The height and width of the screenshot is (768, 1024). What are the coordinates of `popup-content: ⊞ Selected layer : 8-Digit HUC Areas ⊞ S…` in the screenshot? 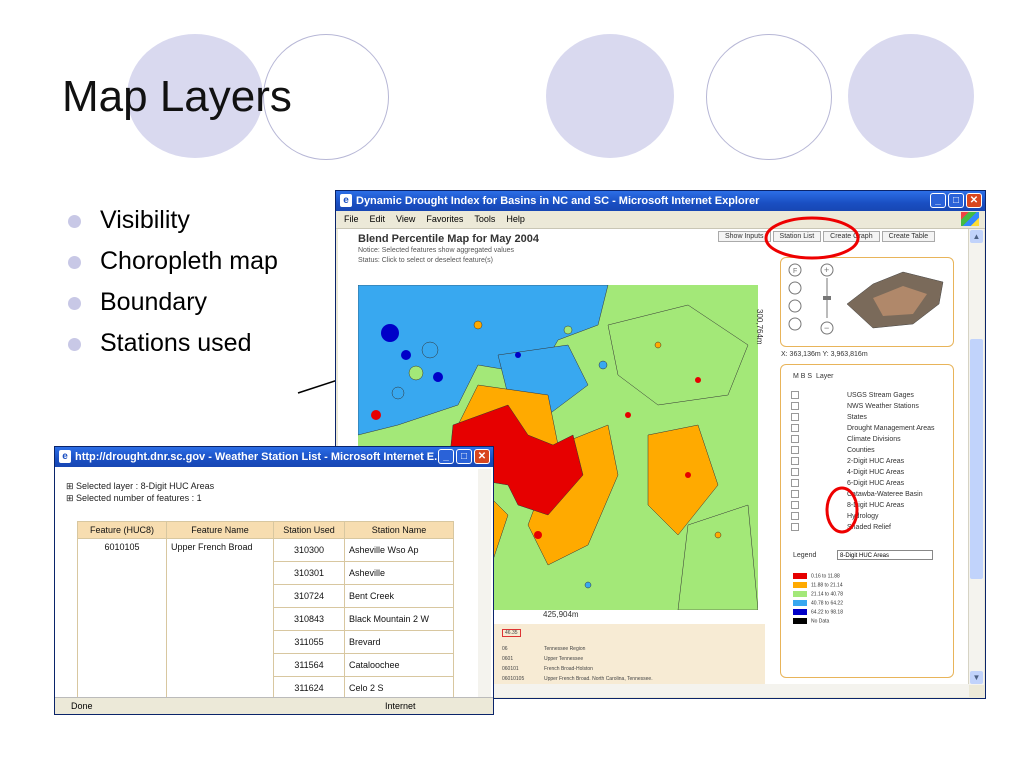 It's located at (267, 584).